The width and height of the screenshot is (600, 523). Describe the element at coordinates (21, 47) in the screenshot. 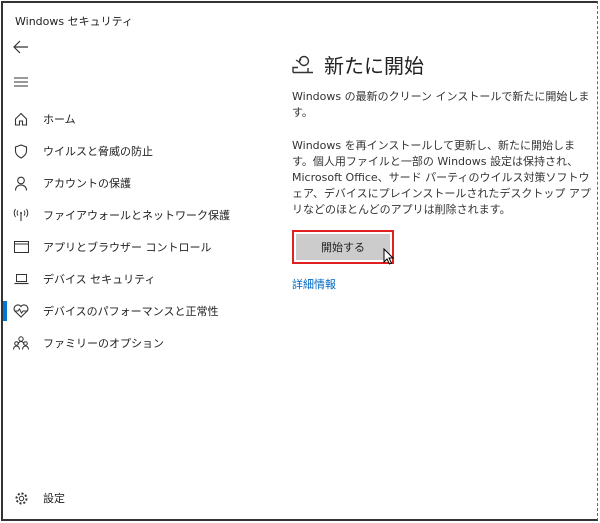

I see `back-arrow-icon` at that location.